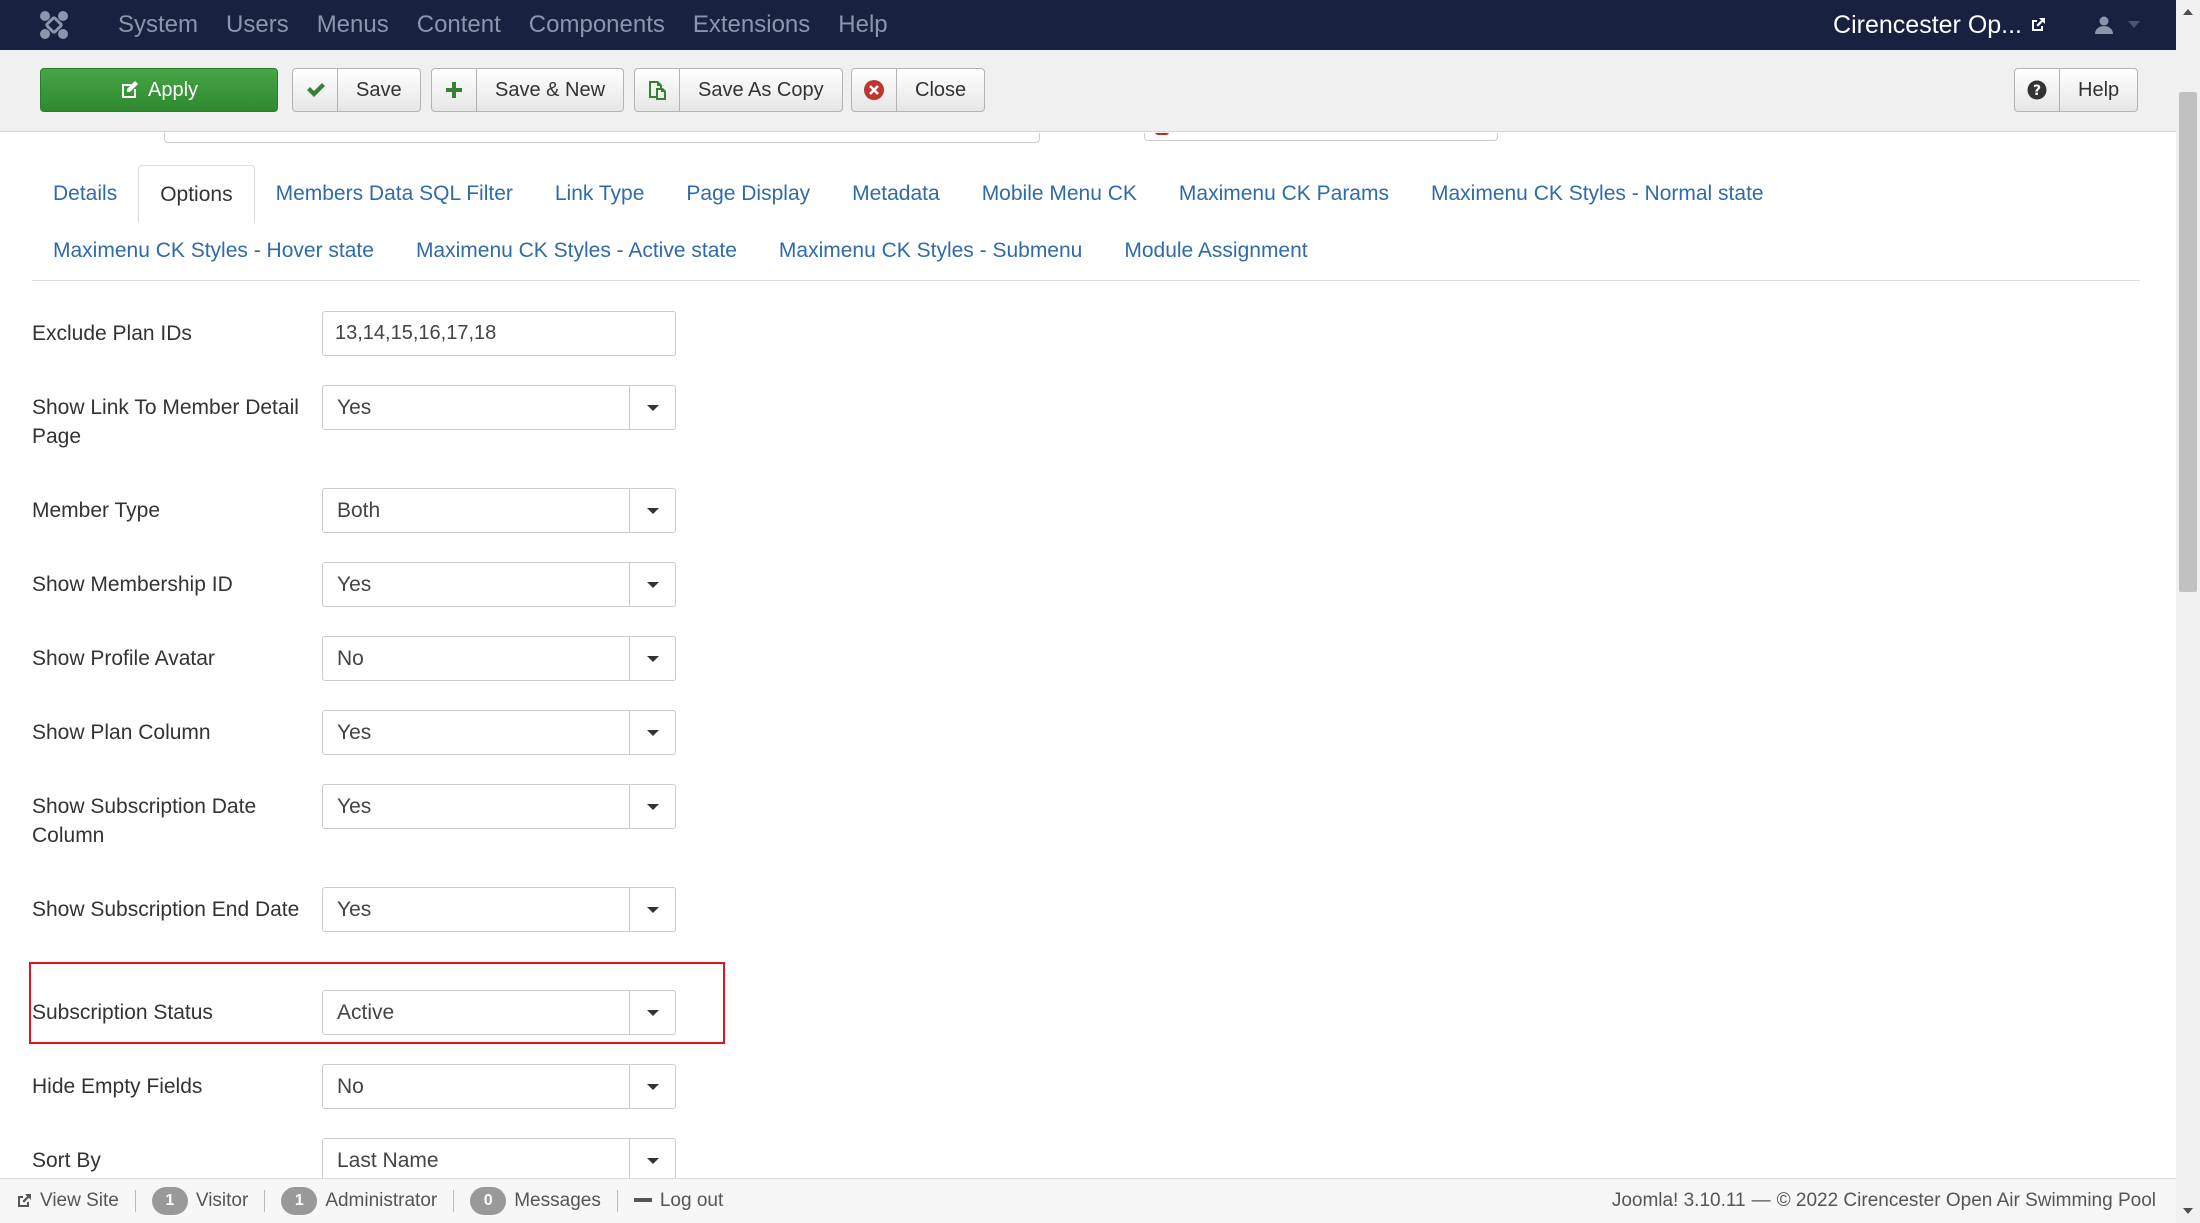 The image size is (2200, 1223). Describe the element at coordinates (366, 1012) in the screenshot. I see `subscription-status-value: Active` at that location.